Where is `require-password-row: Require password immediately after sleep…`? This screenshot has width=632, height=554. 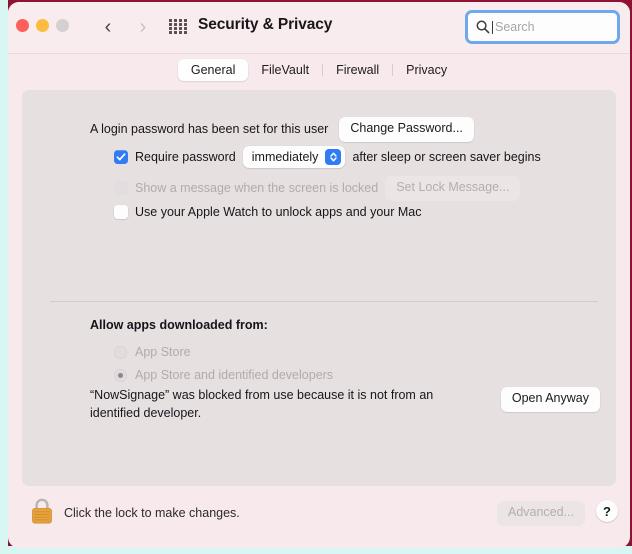 require-password-row: Require password immediately after sleep… is located at coordinates (327, 157).